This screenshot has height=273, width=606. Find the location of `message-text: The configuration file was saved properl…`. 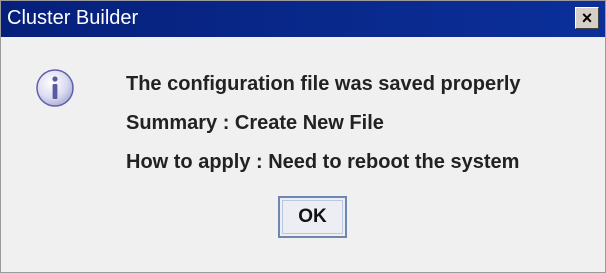

message-text: The configuration file was saved properl… is located at coordinates (323, 84).